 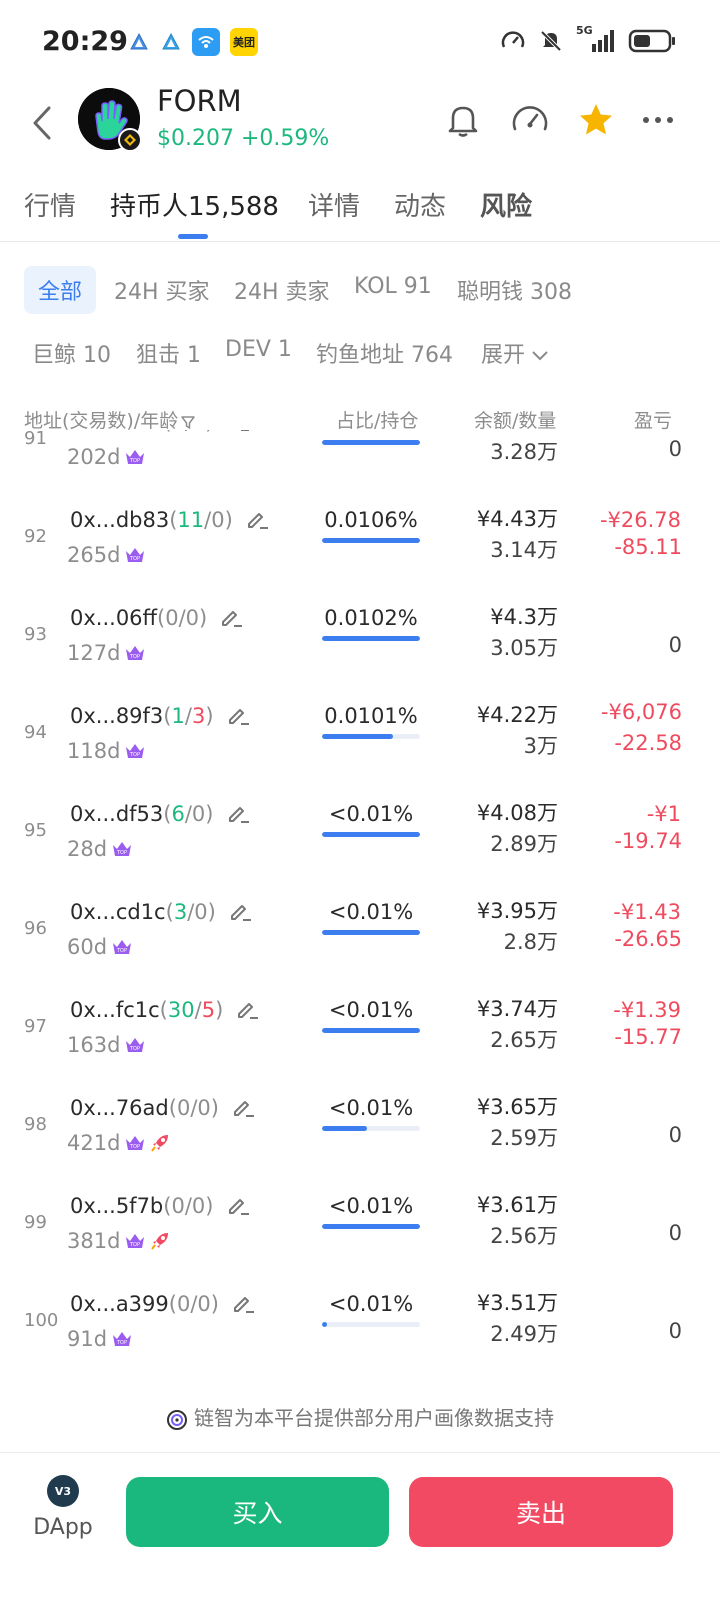 I want to click on holder-address: 0x...5f7b(0/0), so click(x=142, y=1206).